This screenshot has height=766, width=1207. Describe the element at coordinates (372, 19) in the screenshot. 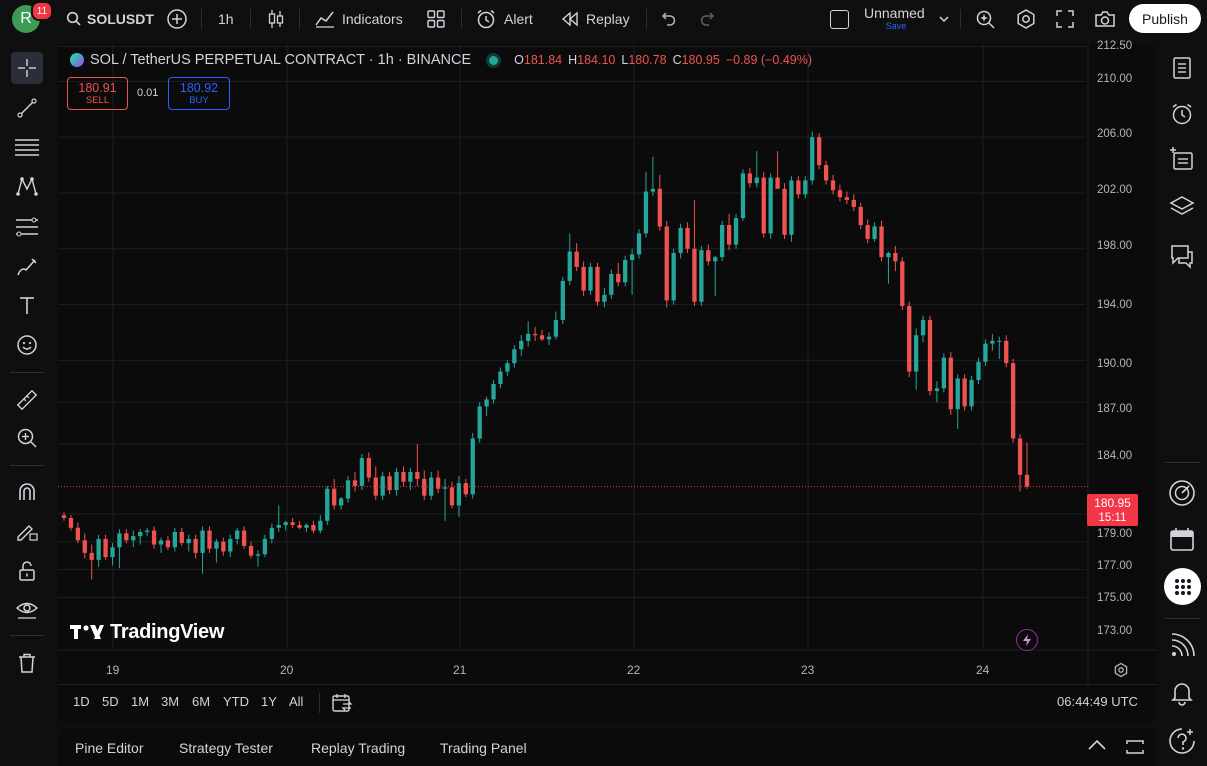

I see `indicators-label: Indicators` at that location.